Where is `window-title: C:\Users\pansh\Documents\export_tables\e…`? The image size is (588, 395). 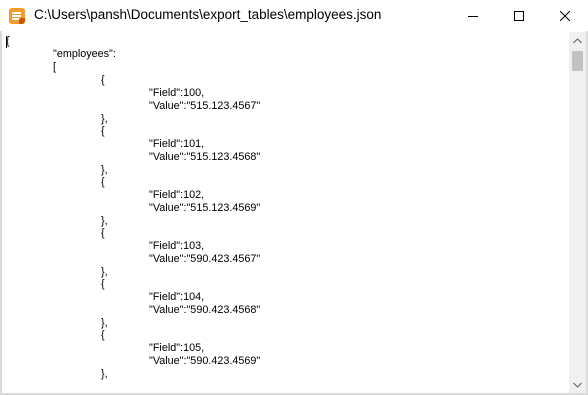 window-title: C:\Users\pansh\Documents\export_tables\e… is located at coordinates (208, 14).